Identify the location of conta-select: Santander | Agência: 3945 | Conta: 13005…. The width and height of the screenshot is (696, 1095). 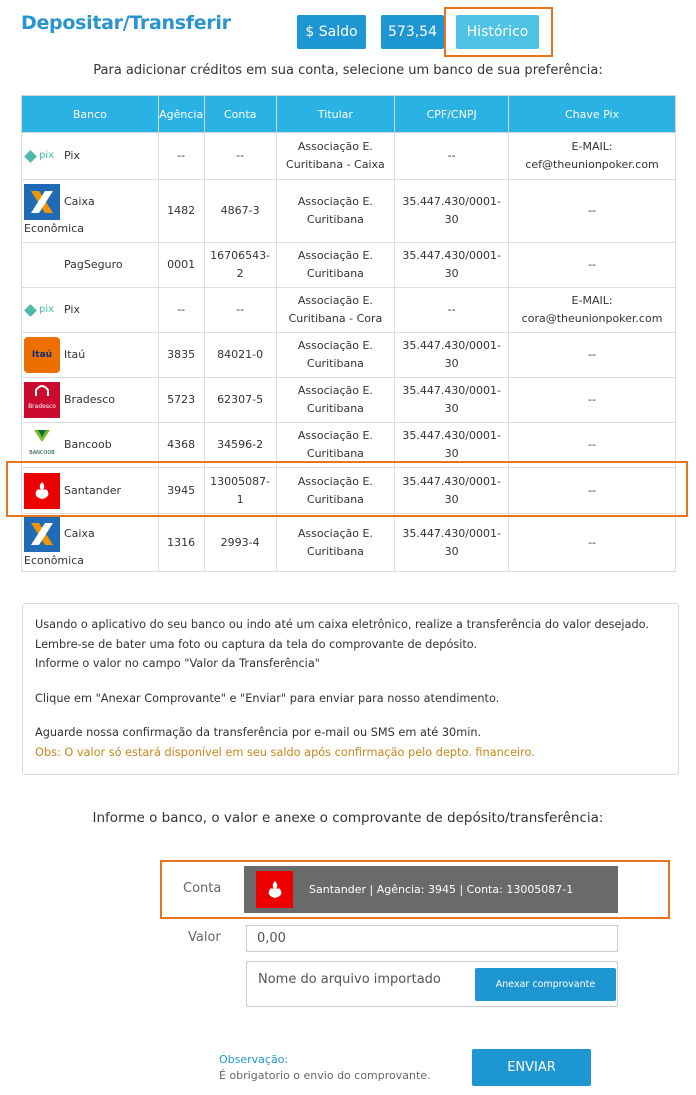
(431, 889).